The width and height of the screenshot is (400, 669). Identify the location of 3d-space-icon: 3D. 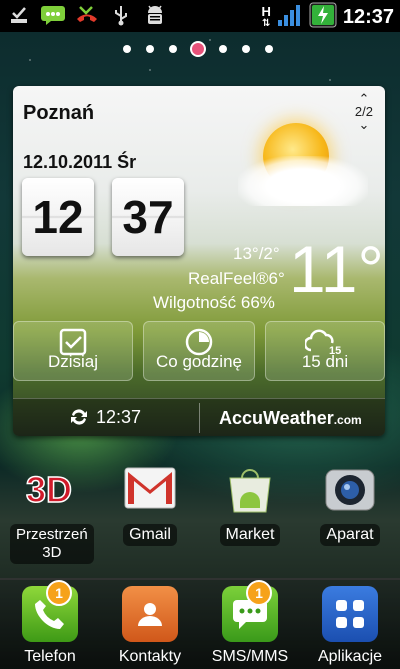
(50, 488).